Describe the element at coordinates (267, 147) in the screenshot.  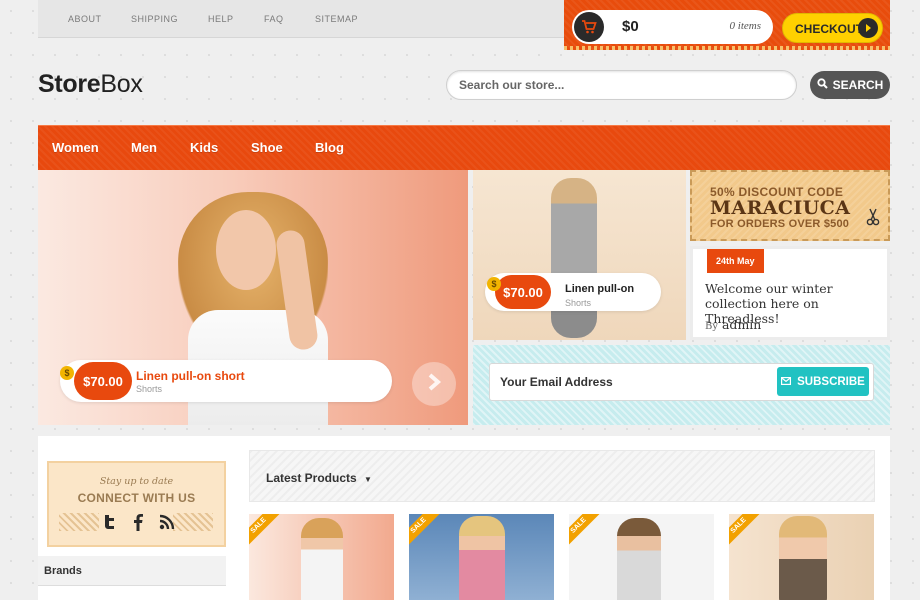
I see `nav-item-shoe: Shoe` at that location.